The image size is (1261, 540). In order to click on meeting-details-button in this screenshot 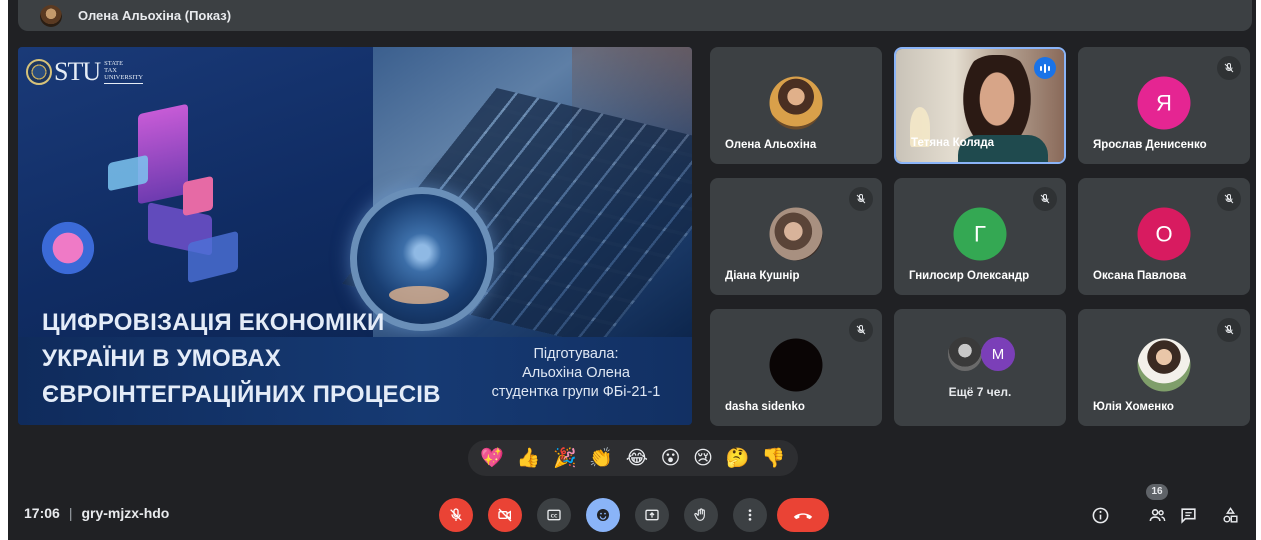, I will do `click(1100, 515)`.